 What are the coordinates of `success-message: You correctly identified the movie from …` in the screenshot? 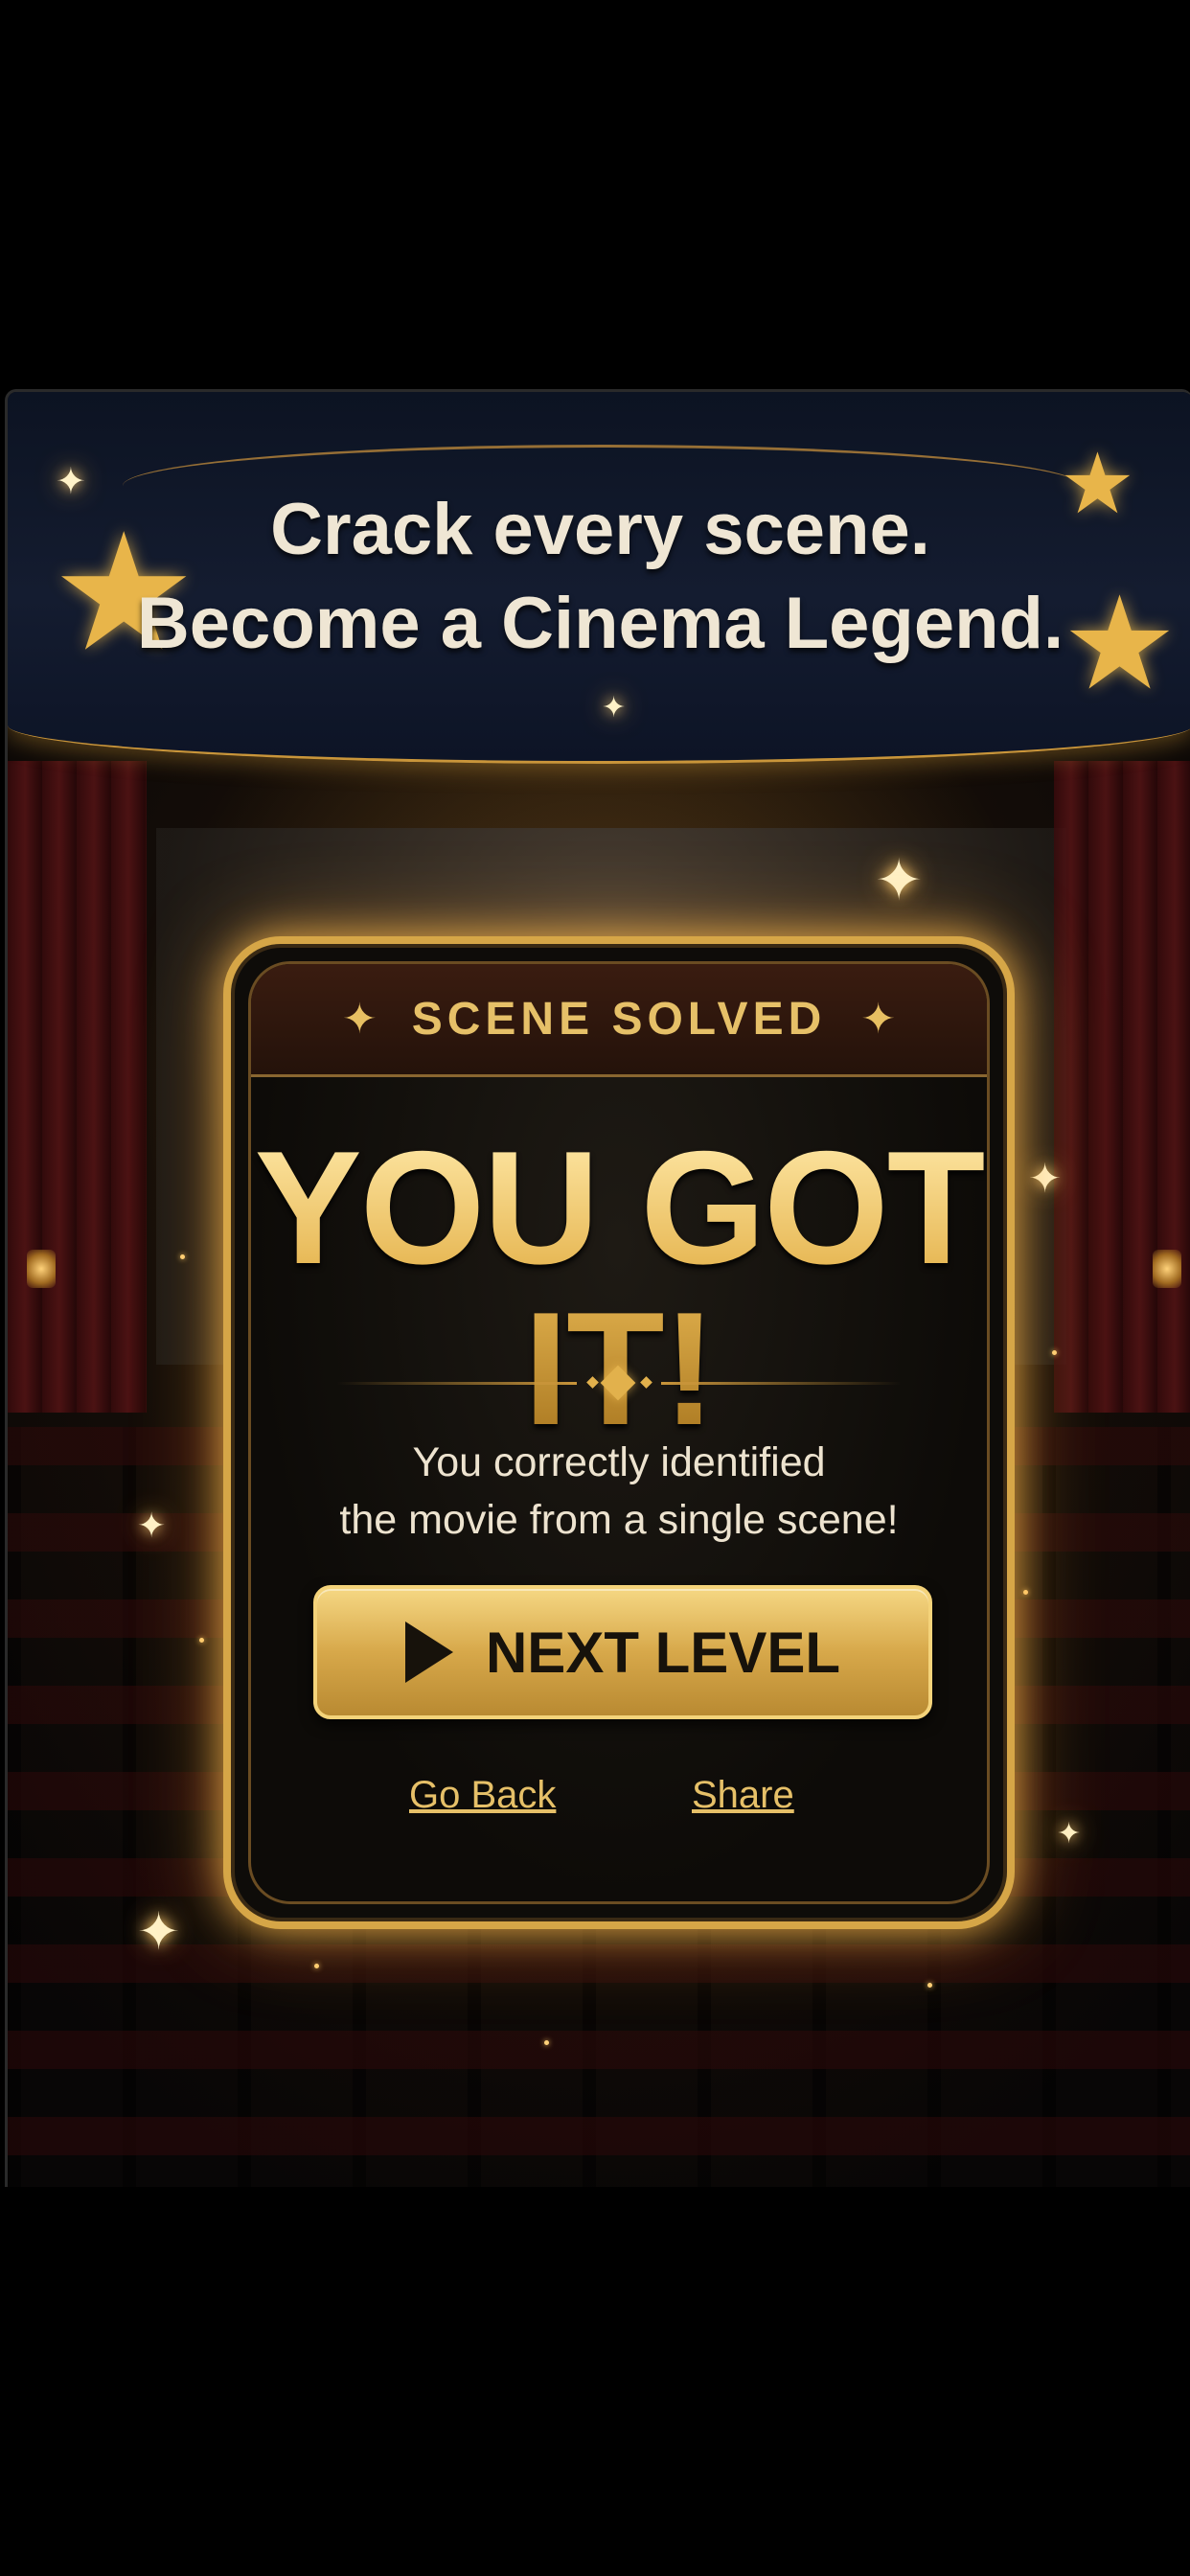 It's located at (619, 1491).